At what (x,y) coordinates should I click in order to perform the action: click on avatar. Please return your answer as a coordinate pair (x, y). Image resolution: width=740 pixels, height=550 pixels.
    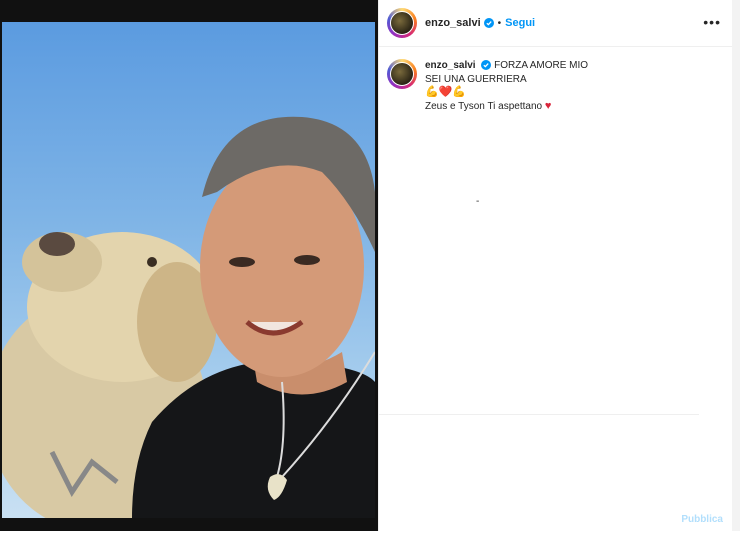
    Looking at the image, I should click on (402, 23).